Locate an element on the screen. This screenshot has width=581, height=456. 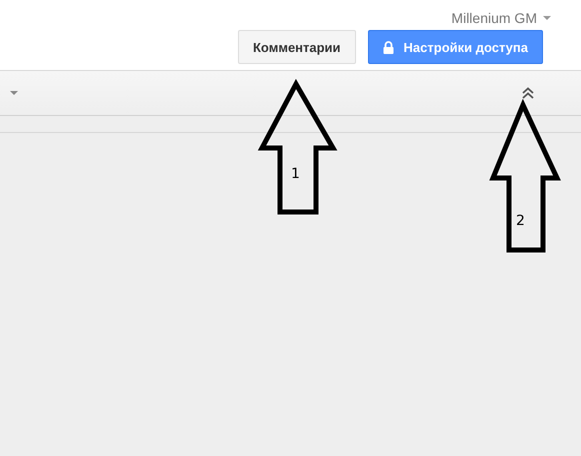
share-settings-button: Настройки доступа is located at coordinates (455, 47).